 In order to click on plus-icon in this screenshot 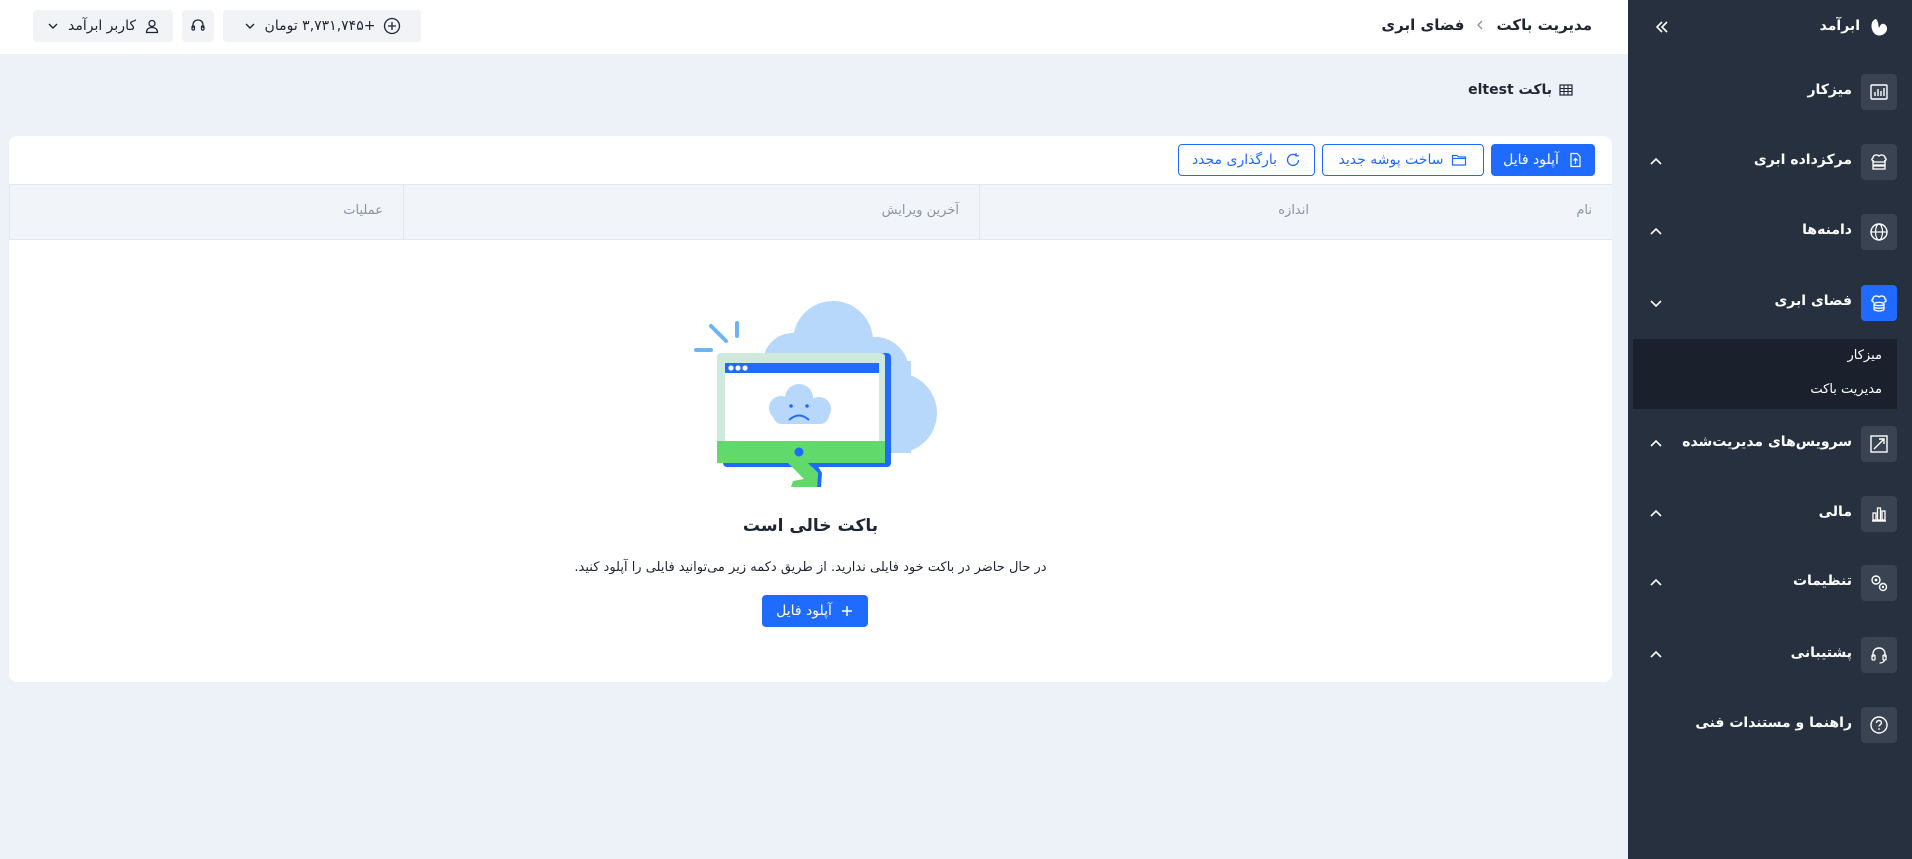, I will do `click(846, 611)`.